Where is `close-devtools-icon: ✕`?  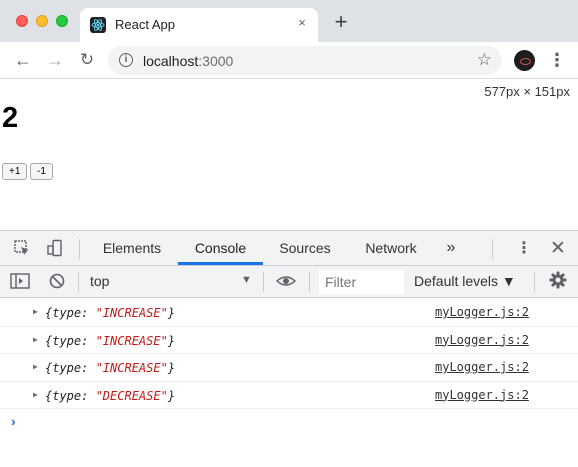 close-devtools-icon: ✕ is located at coordinates (558, 249).